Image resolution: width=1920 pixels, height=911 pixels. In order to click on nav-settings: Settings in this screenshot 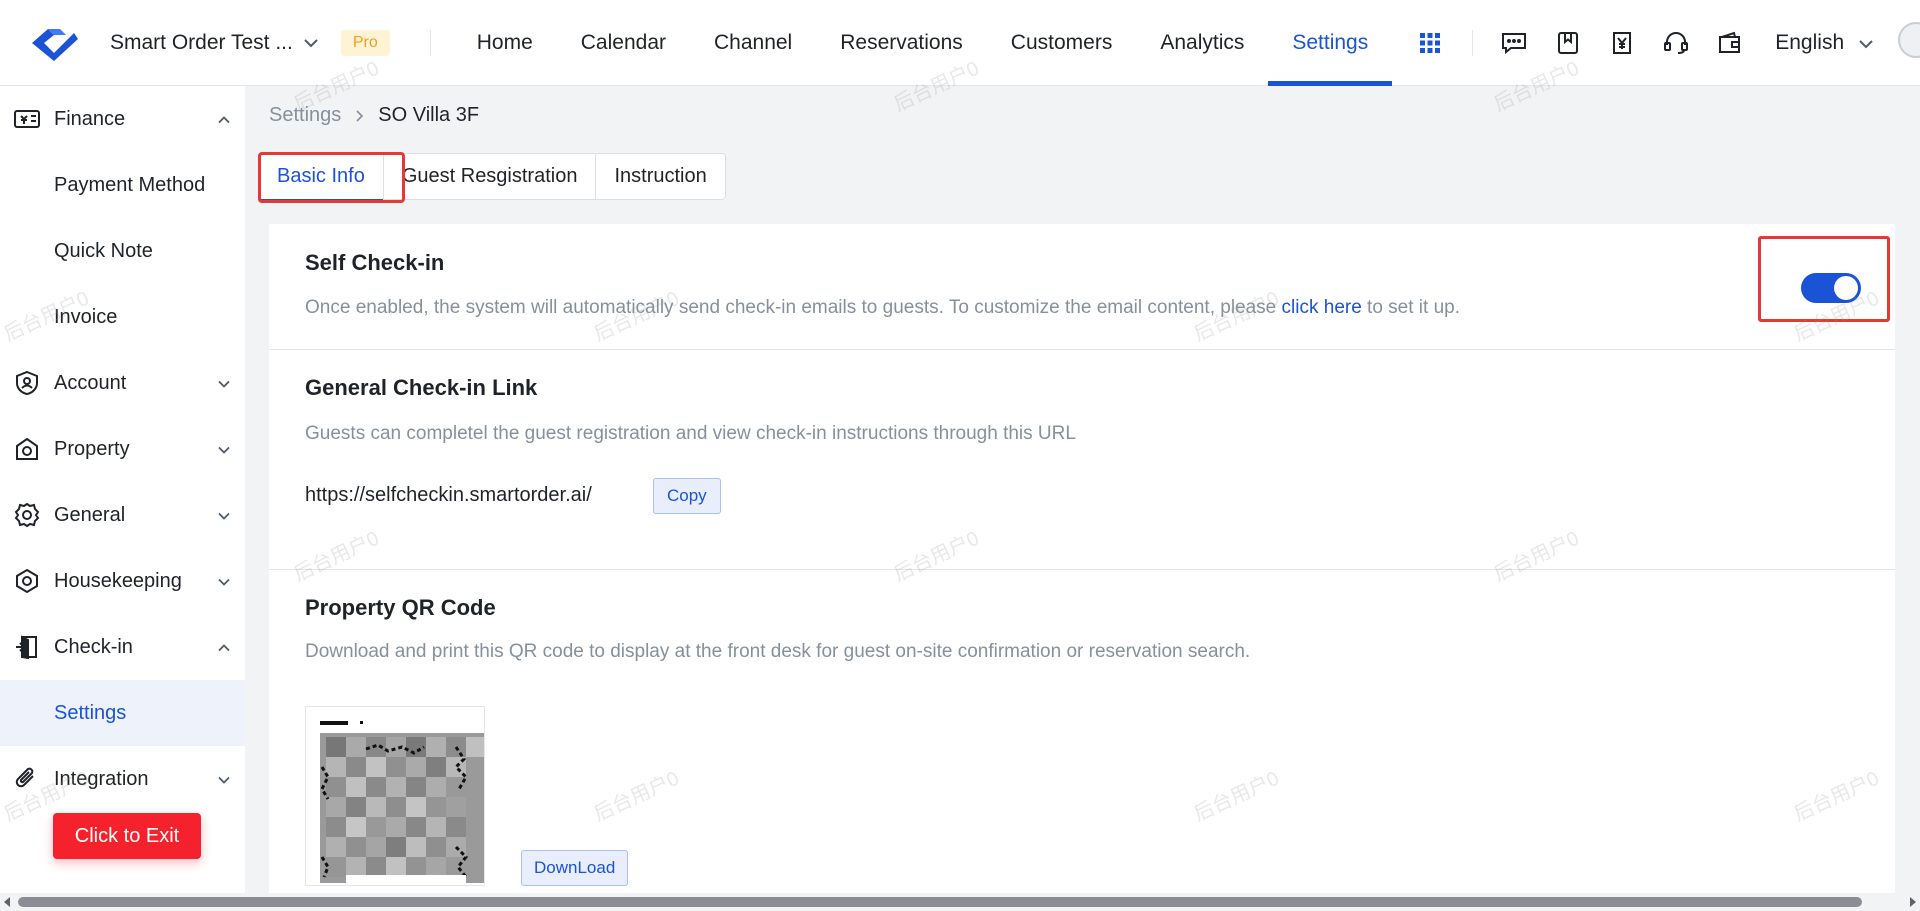, I will do `click(1330, 43)`.